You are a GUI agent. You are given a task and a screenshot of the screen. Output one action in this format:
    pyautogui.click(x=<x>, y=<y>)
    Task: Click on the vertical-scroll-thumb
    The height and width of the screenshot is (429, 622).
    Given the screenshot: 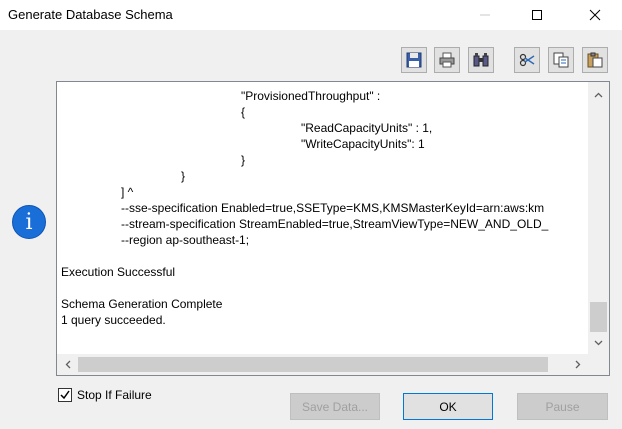 What is the action you would take?
    pyautogui.click(x=598, y=317)
    